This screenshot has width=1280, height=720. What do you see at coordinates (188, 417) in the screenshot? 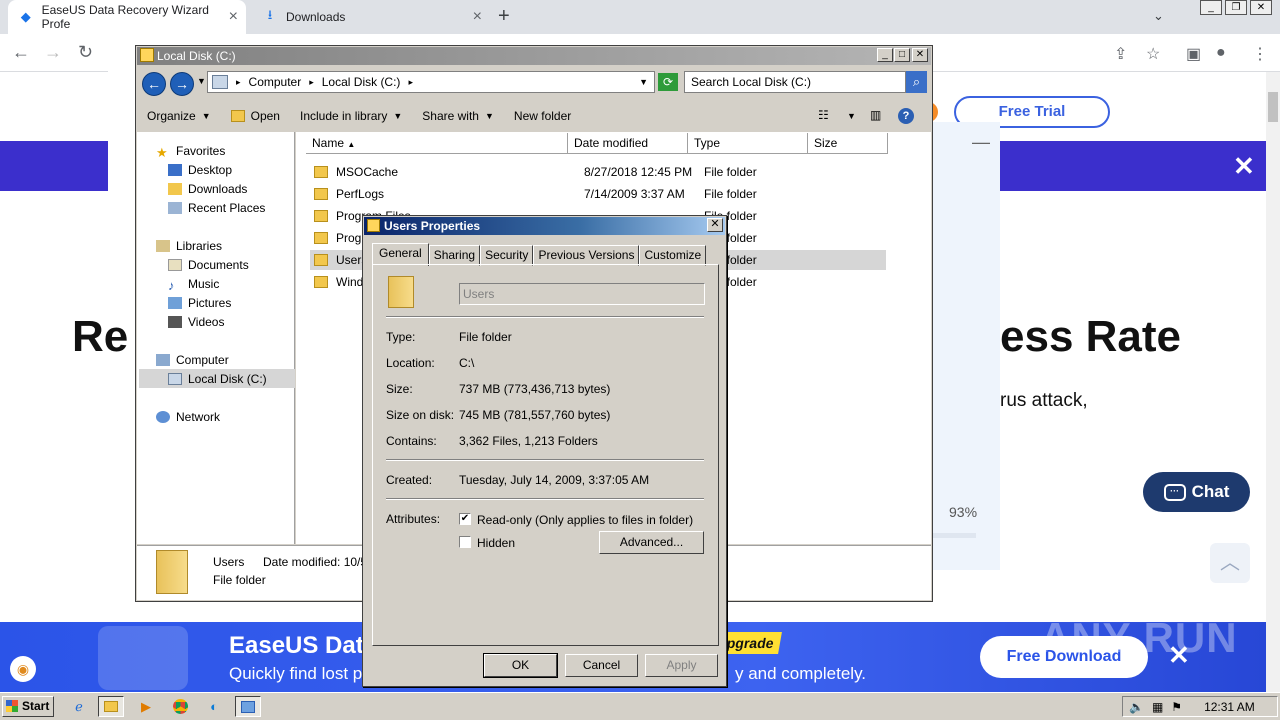
I see `nav-network: Network` at bounding box center [188, 417].